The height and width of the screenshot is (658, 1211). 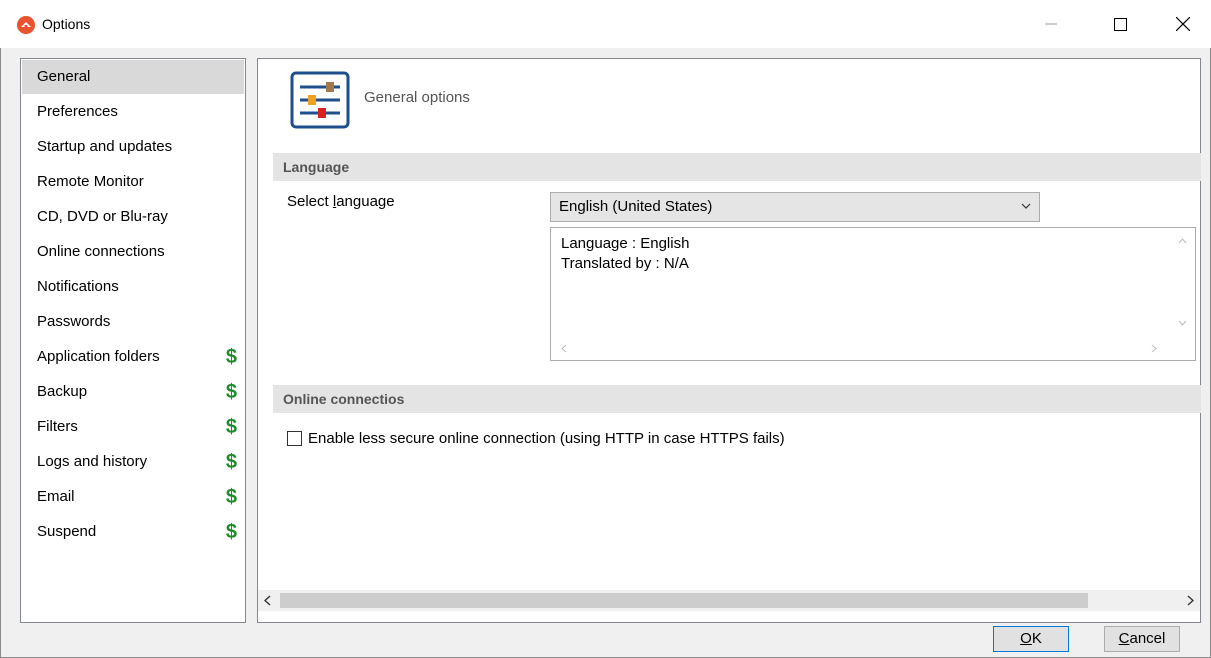 I want to click on less-secure-connection-checkbox, so click(x=294, y=438).